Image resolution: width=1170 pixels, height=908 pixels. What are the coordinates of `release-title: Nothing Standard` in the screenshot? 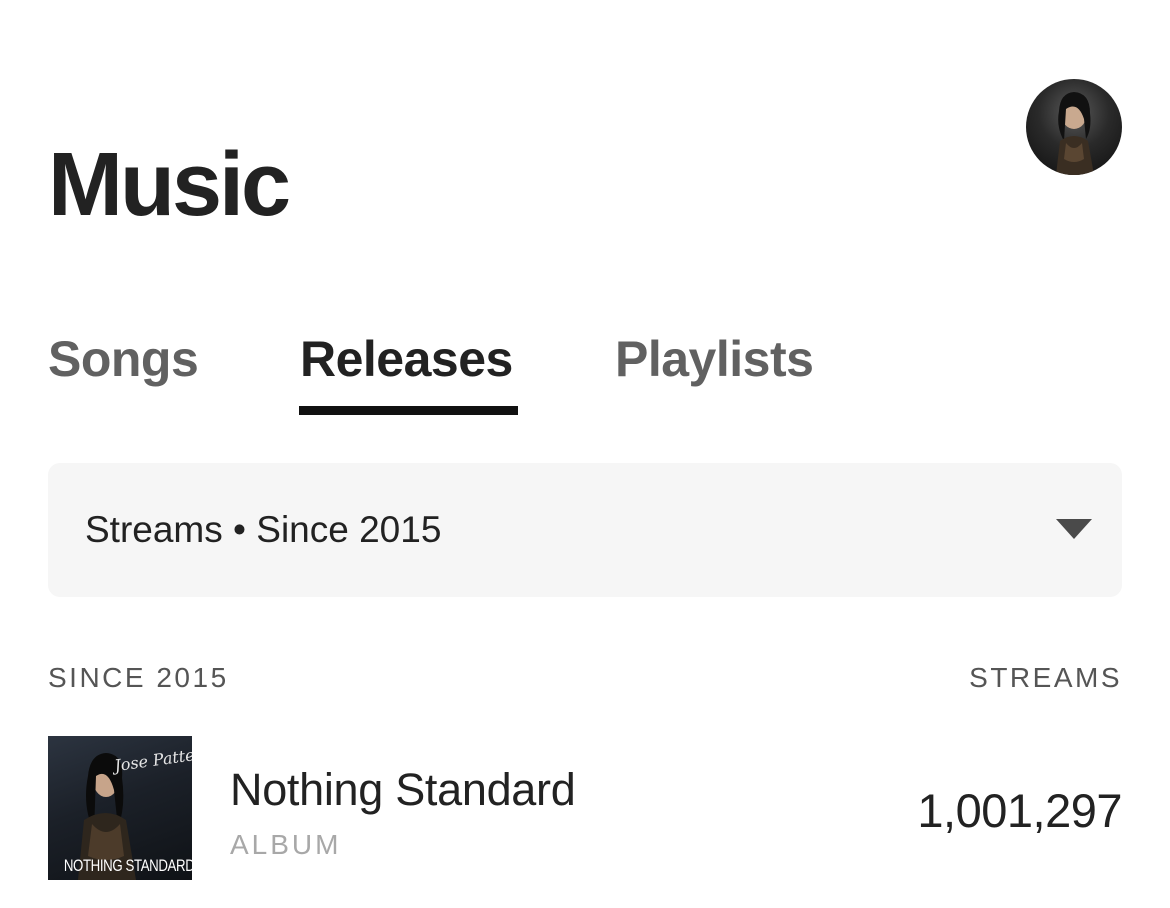 It's located at (403, 789).